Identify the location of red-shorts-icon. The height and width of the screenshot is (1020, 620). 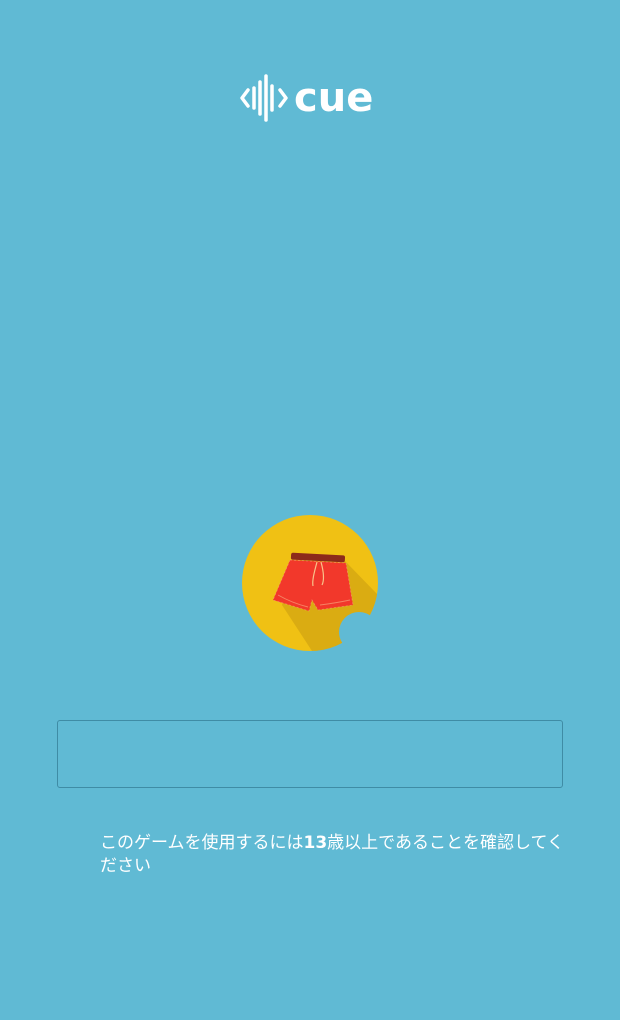
(310, 583).